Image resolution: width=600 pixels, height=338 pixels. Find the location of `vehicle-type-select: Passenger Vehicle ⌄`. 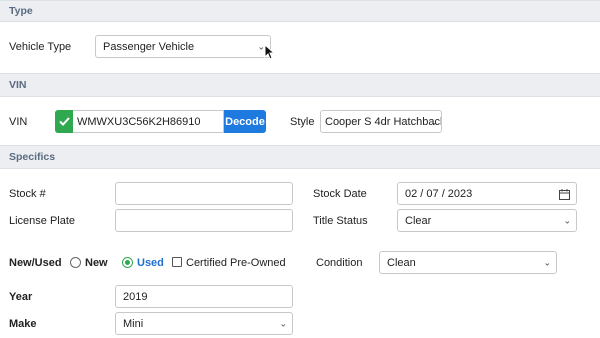

vehicle-type-select: Passenger Vehicle ⌄ is located at coordinates (183, 46).